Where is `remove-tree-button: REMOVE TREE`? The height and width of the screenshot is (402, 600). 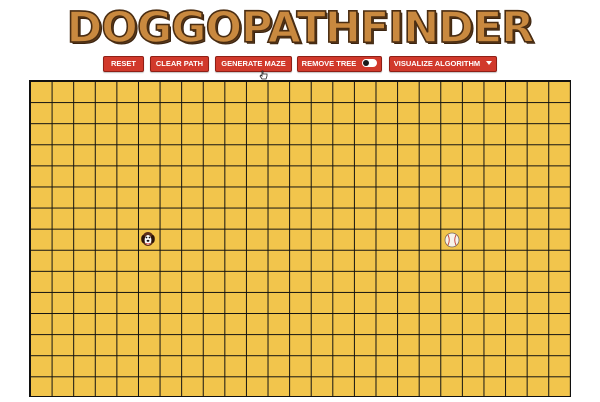
remove-tree-button: REMOVE TREE is located at coordinates (339, 64).